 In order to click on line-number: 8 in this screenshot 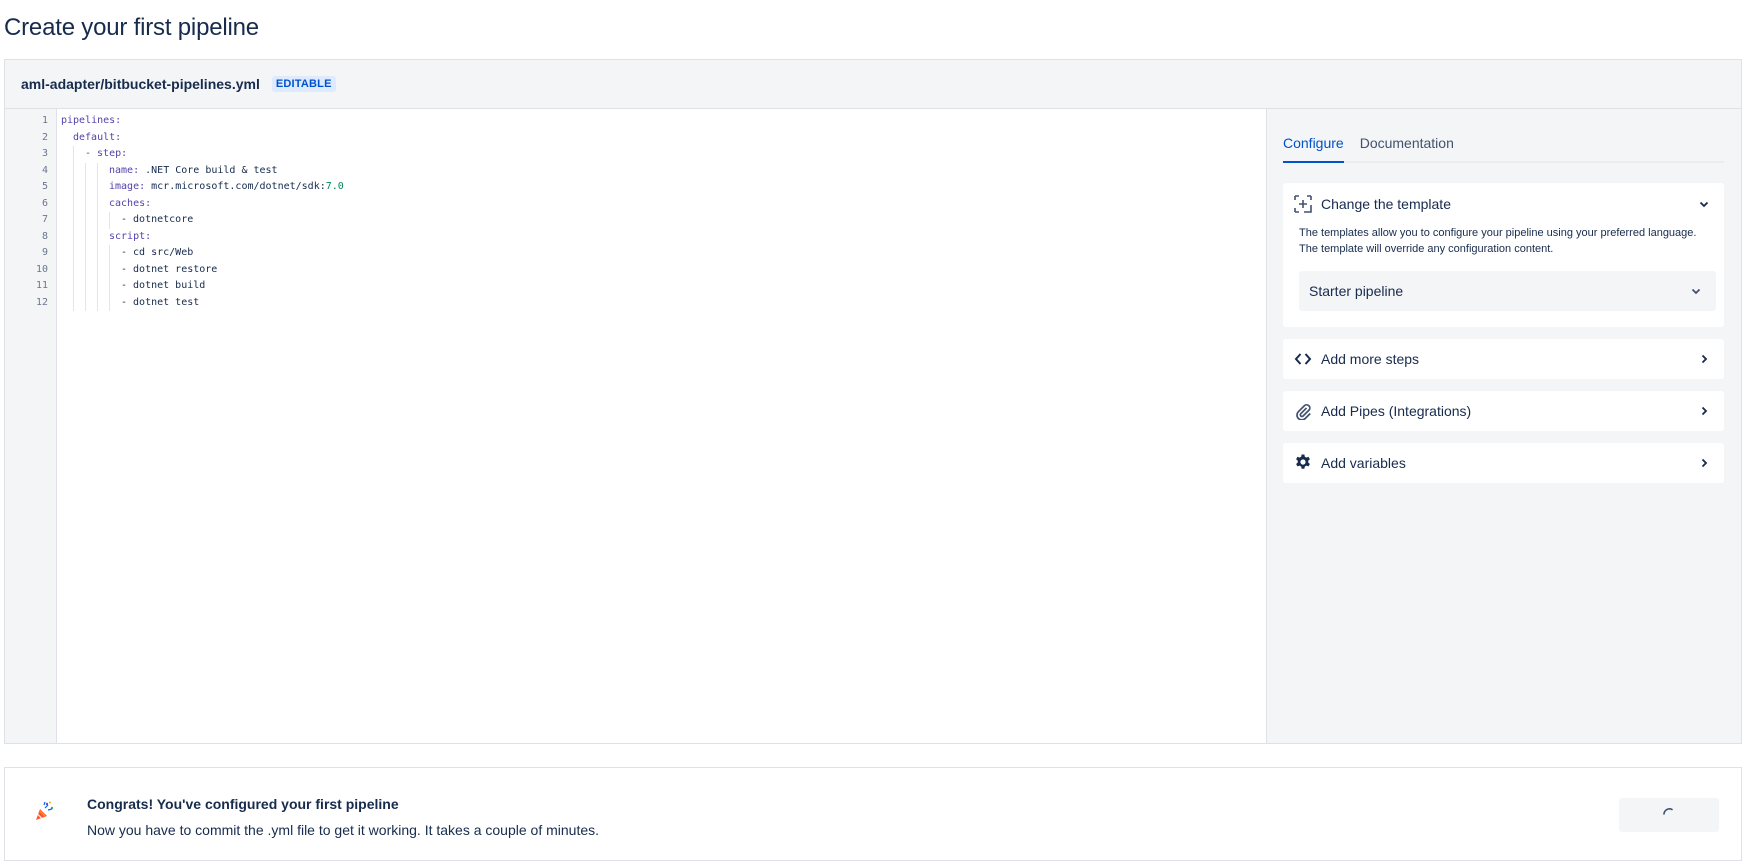, I will do `click(44, 236)`.